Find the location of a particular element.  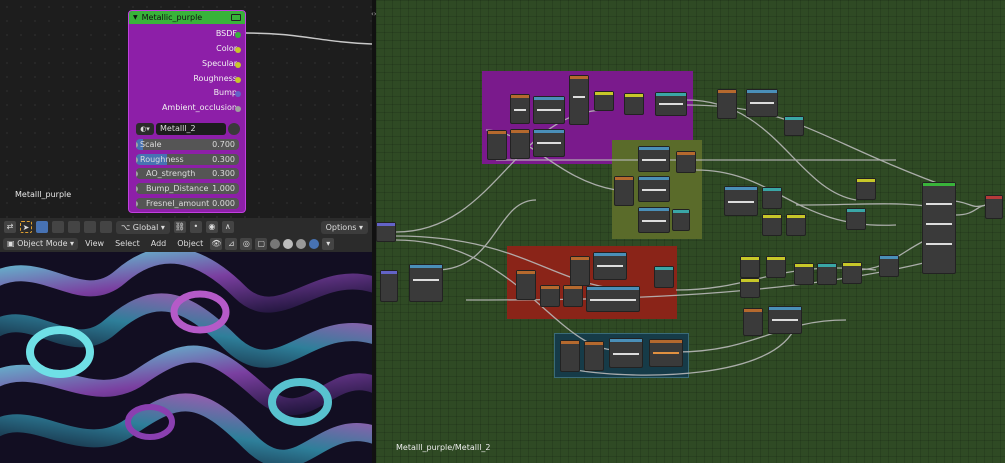

object-mode-dropdown: ▣ Object Mode ▾ is located at coordinates (41, 244).